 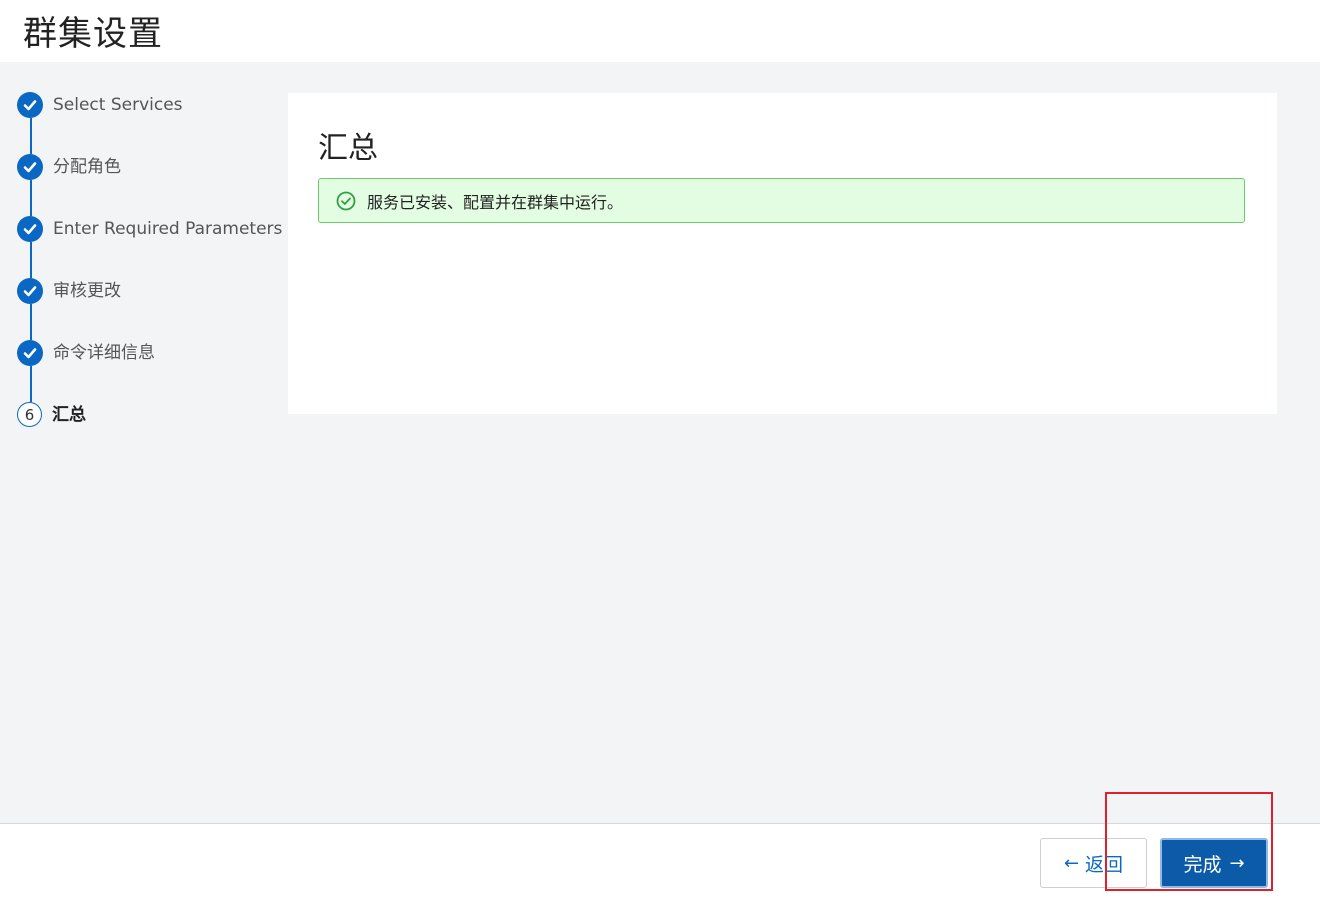 I want to click on step-review-changes: 审核更改, so click(x=147, y=309).